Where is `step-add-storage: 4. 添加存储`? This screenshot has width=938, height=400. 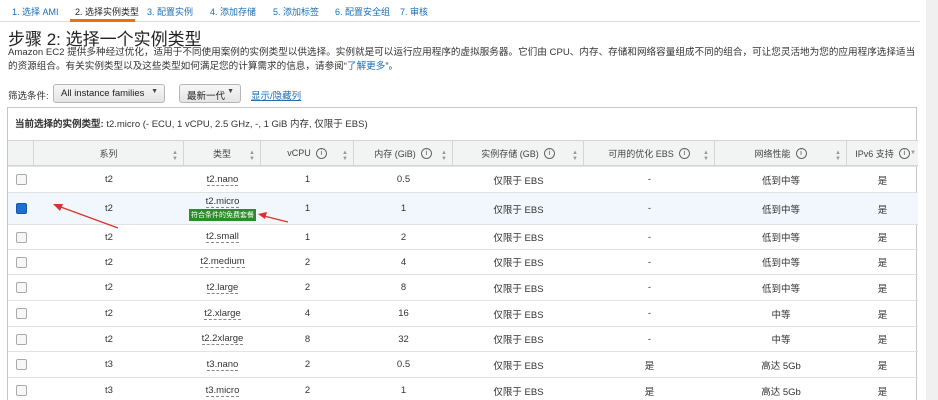
step-add-storage: 4. 添加存储 is located at coordinates (233, 11).